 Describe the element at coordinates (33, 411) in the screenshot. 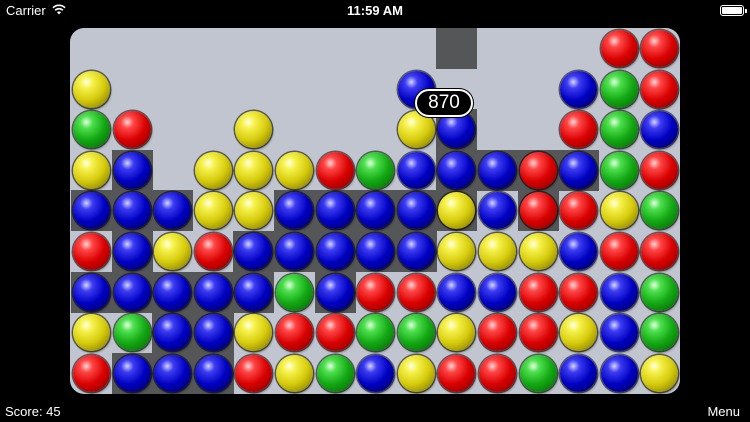

I see `score-label: Score: 45` at that location.